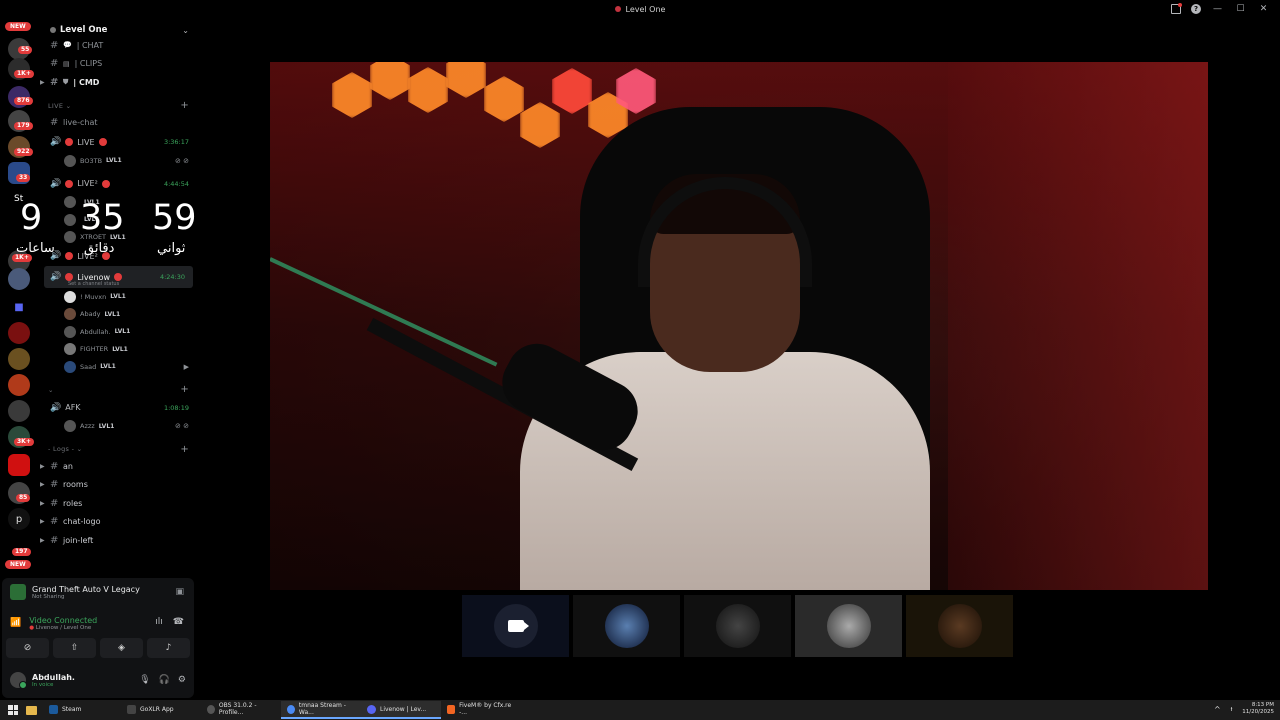 This screenshot has width=1280, height=720. I want to click on user-area: Abdullah. In voice 🎙 🎧 ⚙, so click(98, 680).